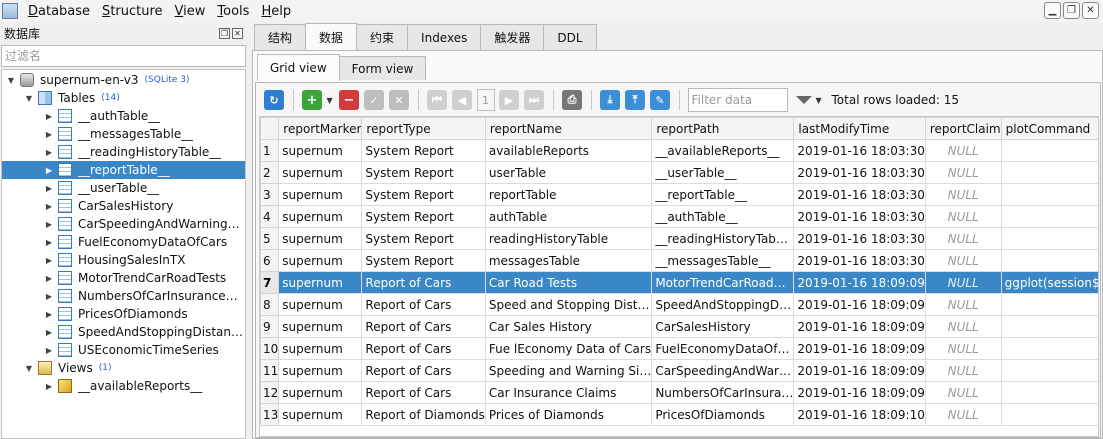 This screenshot has width=1103, height=439. Describe the element at coordinates (331, 37) in the screenshot. I see `main-tab: 数据` at that location.